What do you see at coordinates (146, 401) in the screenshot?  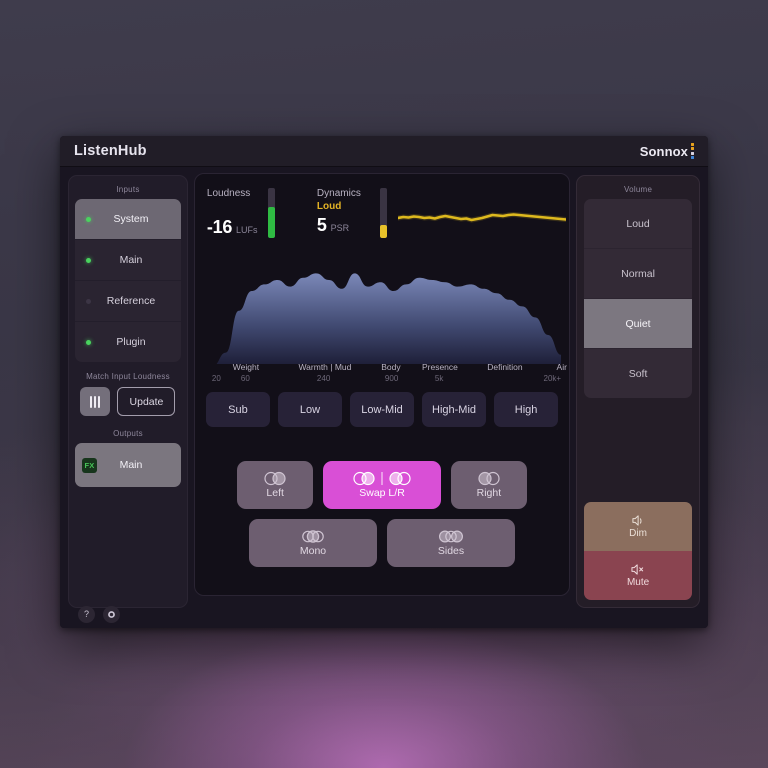 I see `update-button: Update` at bounding box center [146, 401].